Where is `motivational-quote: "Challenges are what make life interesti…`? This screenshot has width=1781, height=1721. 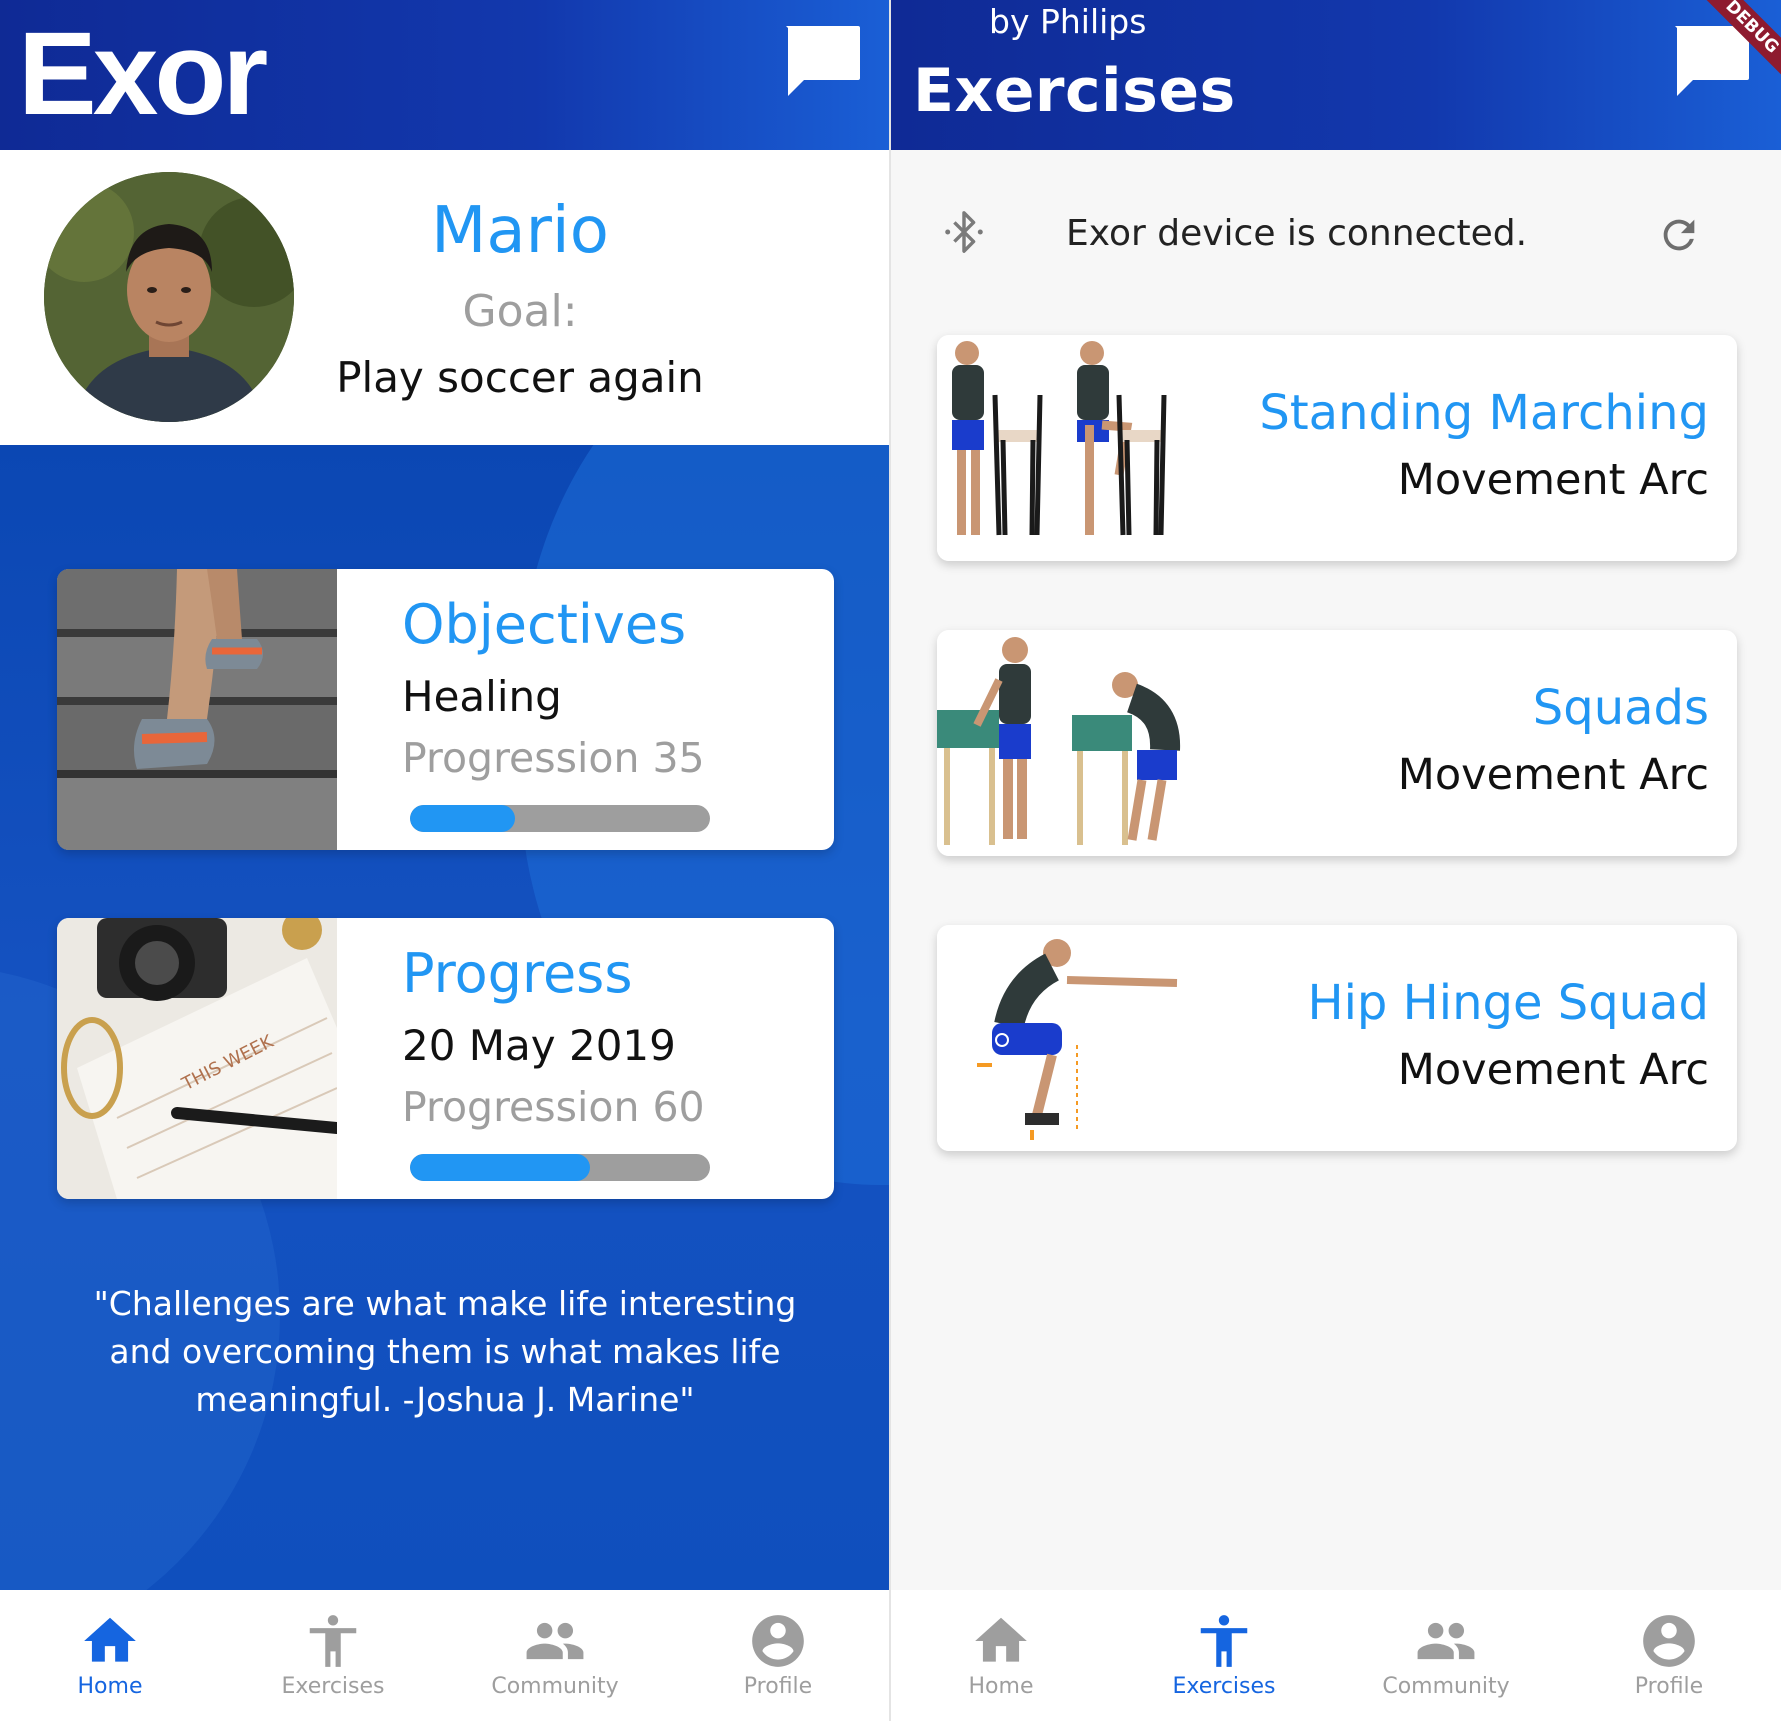
motivational-quote: "Challenges are what make life interesti… is located at coordinates (445, 1351).